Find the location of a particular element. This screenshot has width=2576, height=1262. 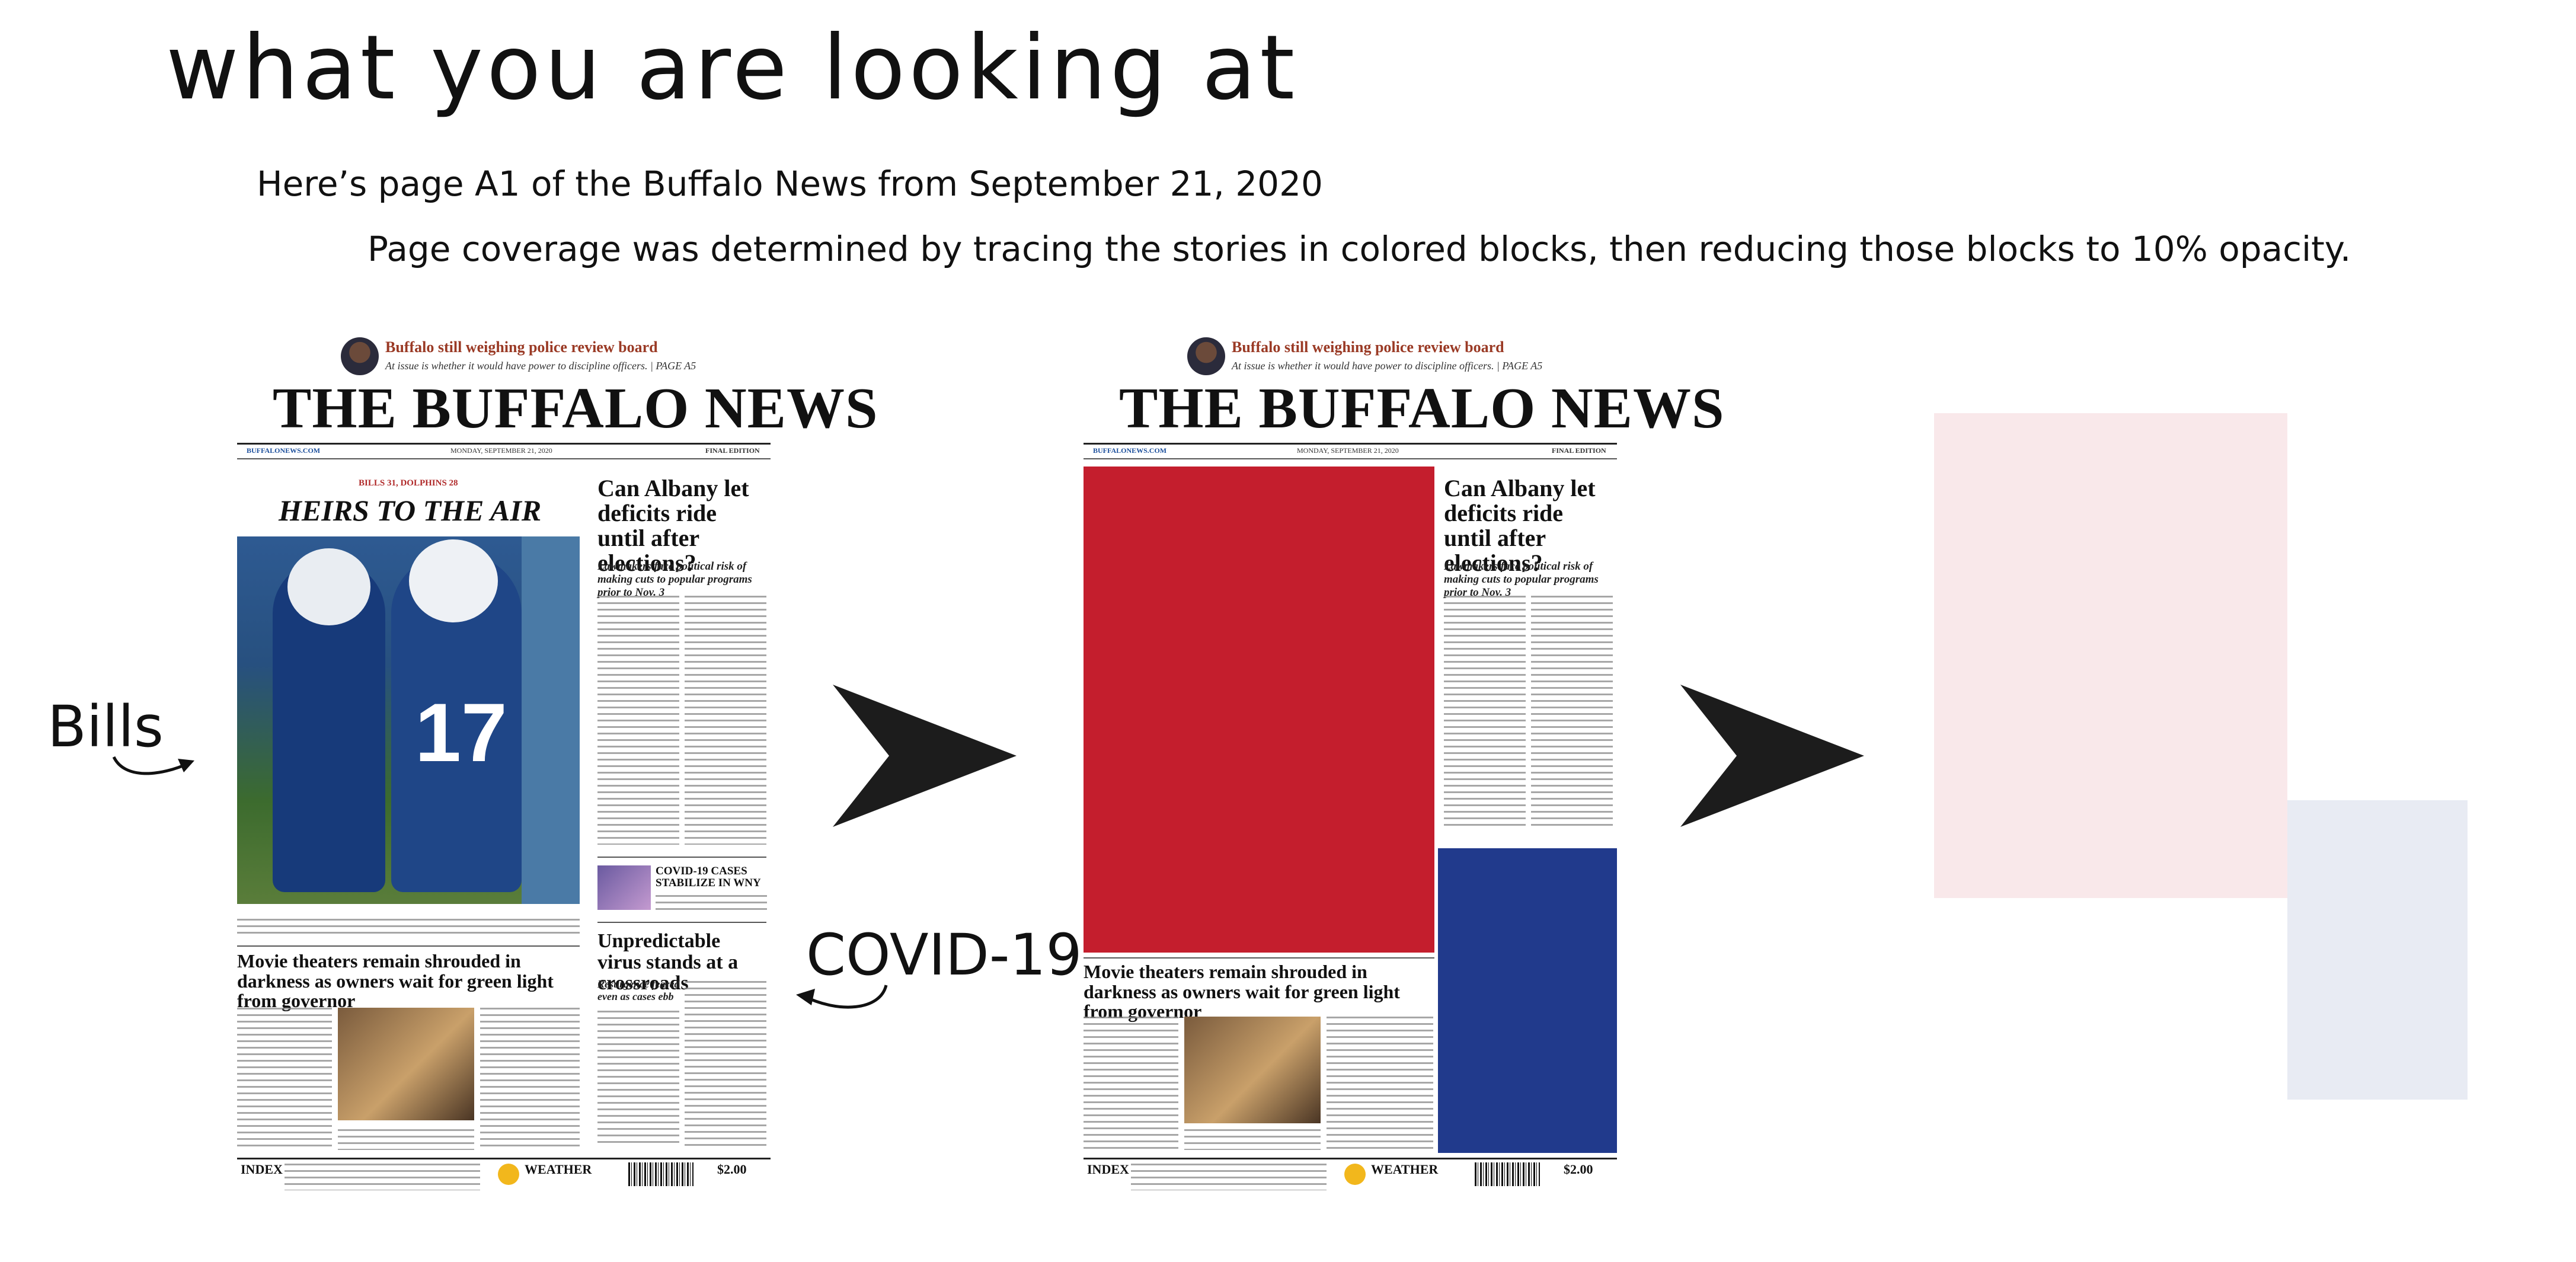

covid-box-image is located at coordinates (624, 887).